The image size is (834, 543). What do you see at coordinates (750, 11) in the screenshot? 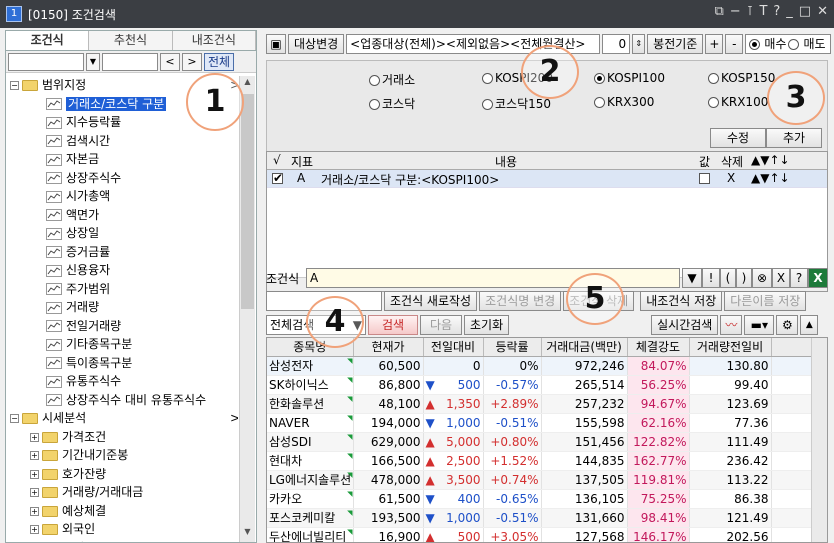
I see `pin-icon: ⊺` at bounding box center [750, 11].